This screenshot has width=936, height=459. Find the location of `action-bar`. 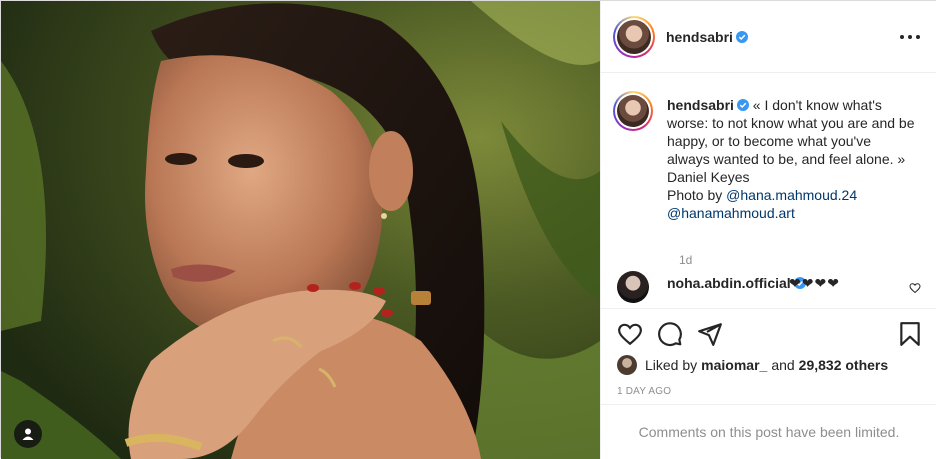

action-bar is located at coordinates (768, 332).